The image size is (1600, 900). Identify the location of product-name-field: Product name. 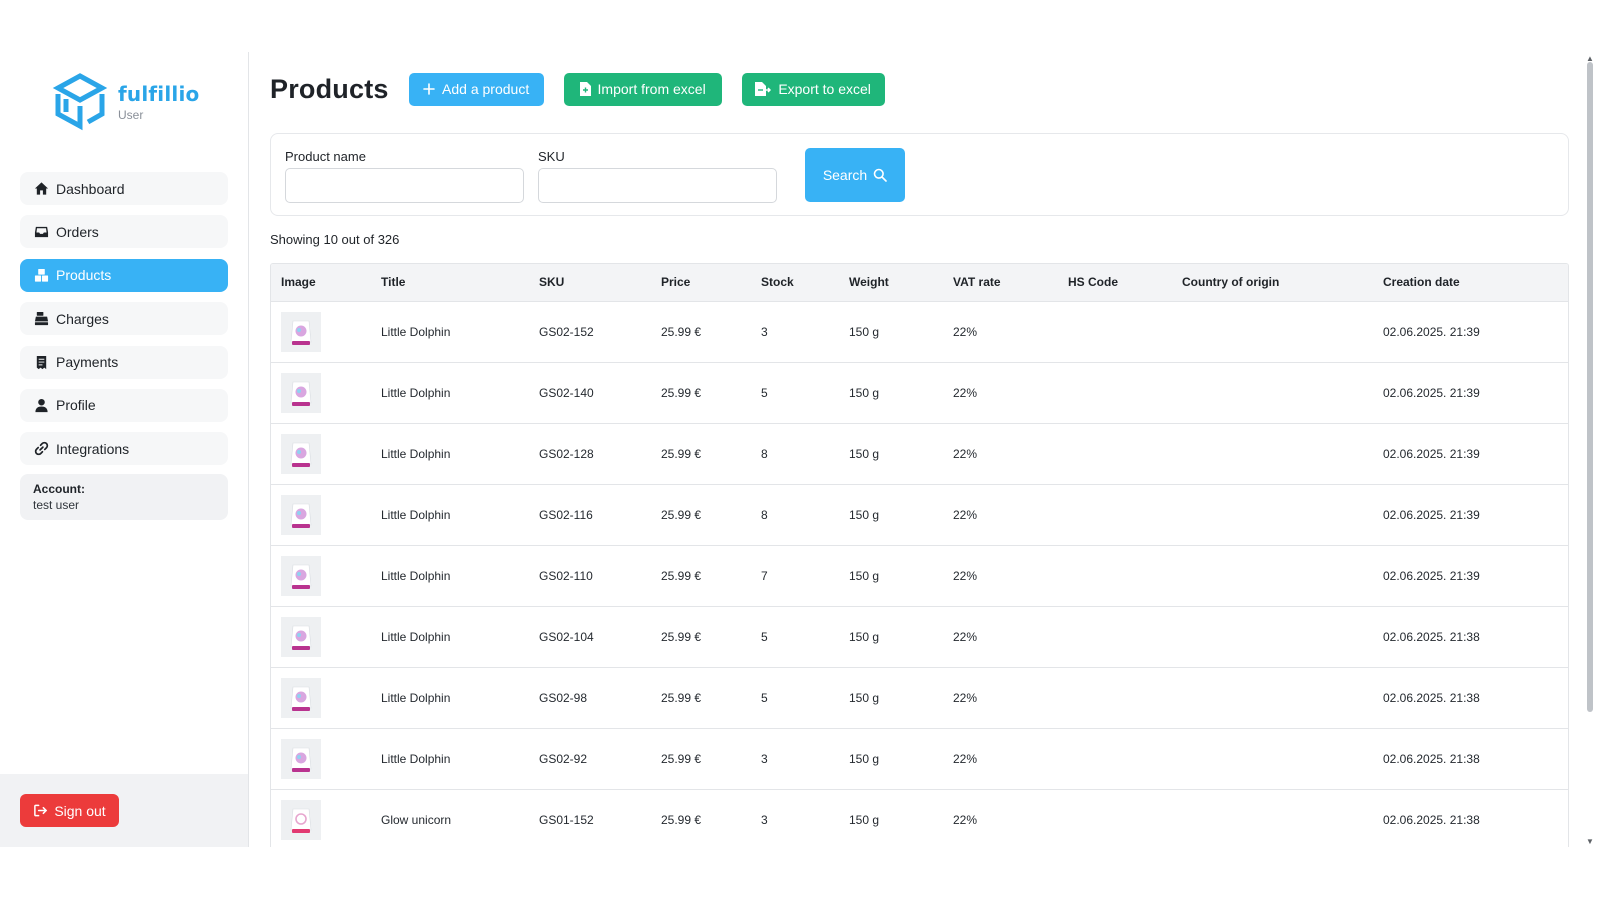
(404, 176).